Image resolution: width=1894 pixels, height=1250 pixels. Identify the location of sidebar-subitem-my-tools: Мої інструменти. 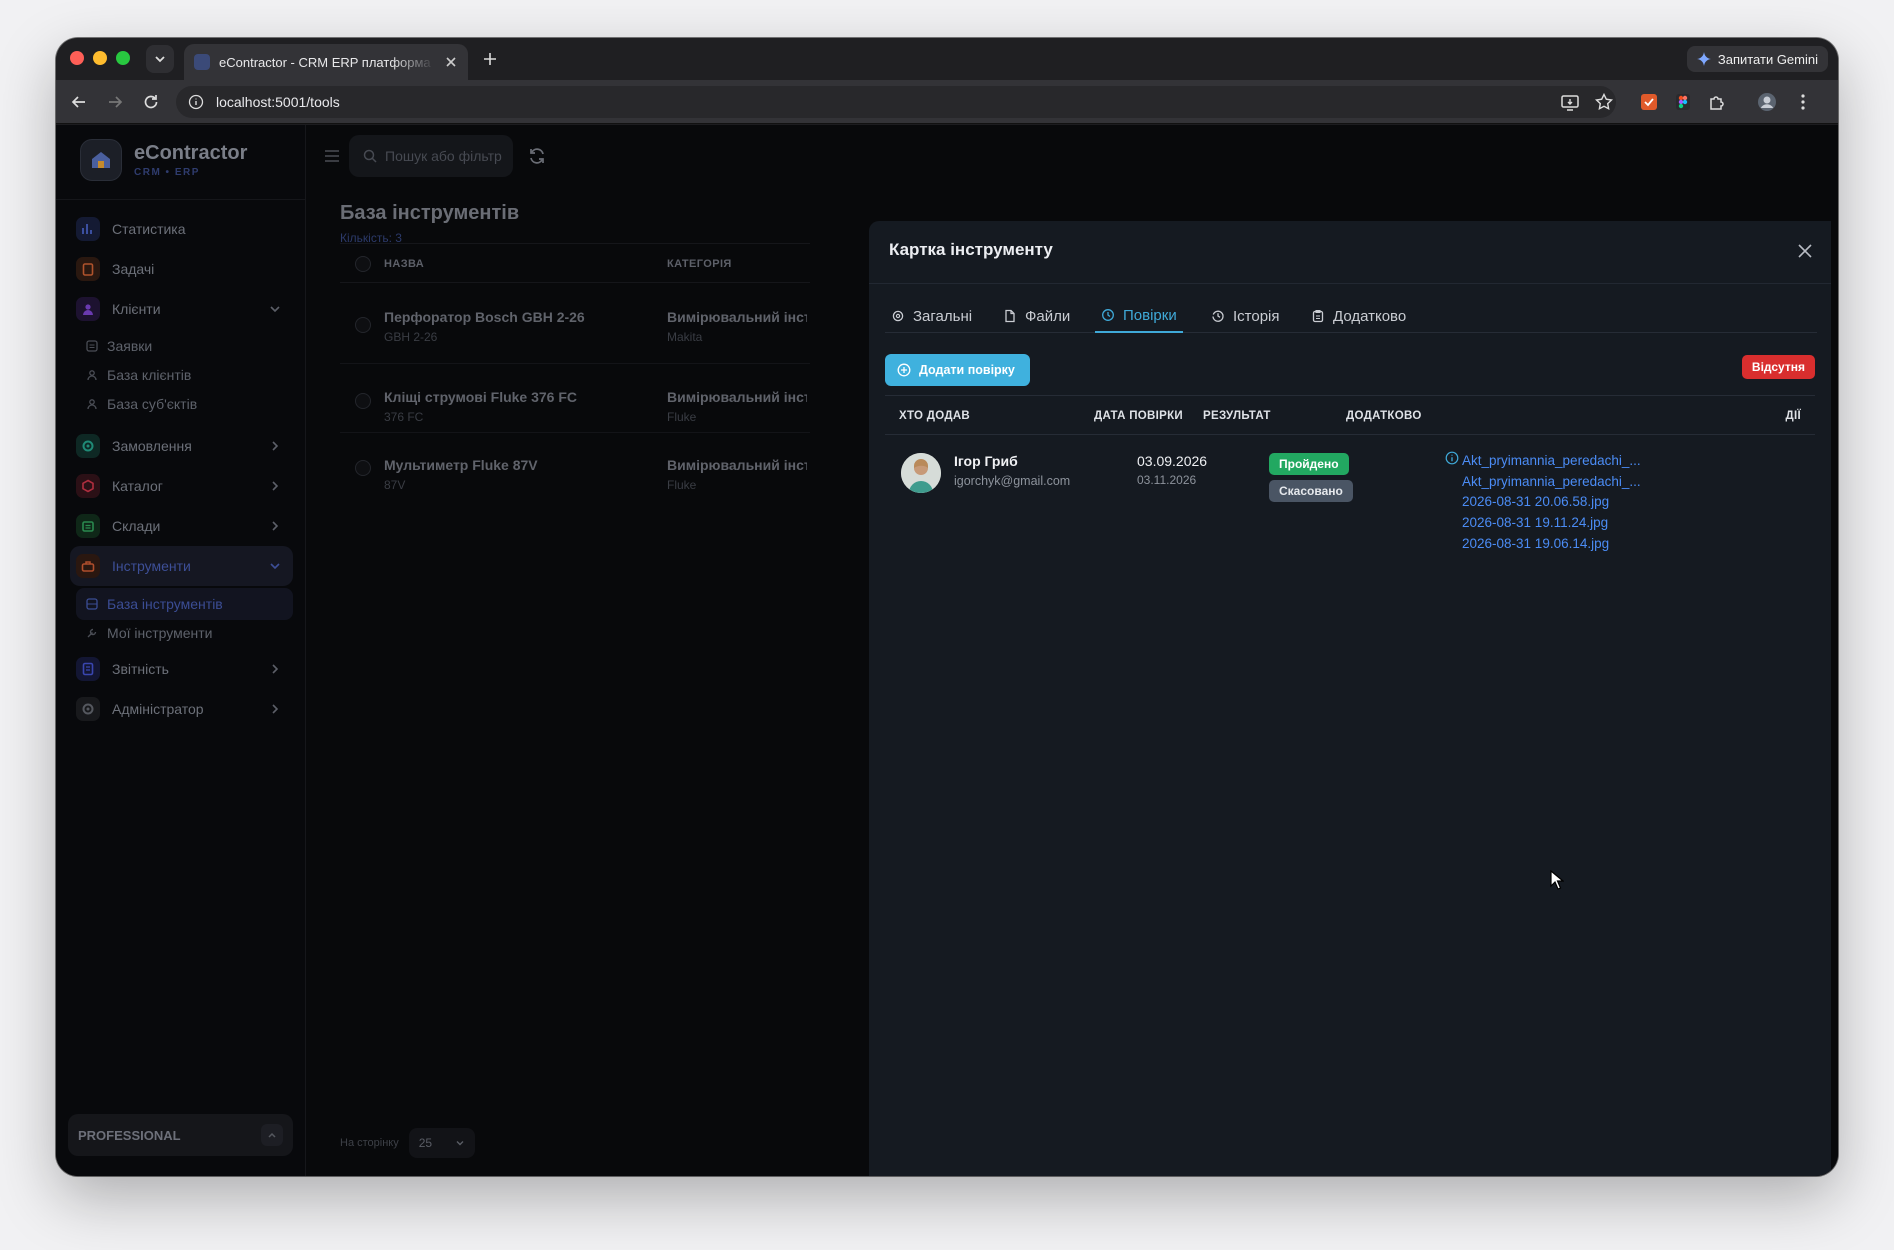
(184, 633).